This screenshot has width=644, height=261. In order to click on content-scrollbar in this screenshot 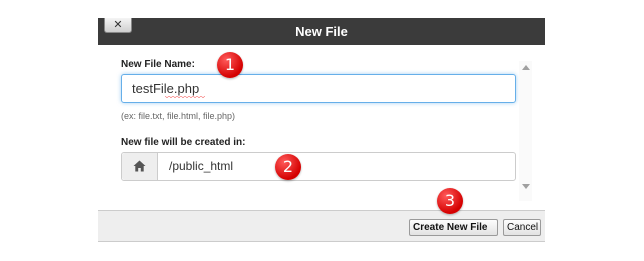, I will do `click(525, 131)`.